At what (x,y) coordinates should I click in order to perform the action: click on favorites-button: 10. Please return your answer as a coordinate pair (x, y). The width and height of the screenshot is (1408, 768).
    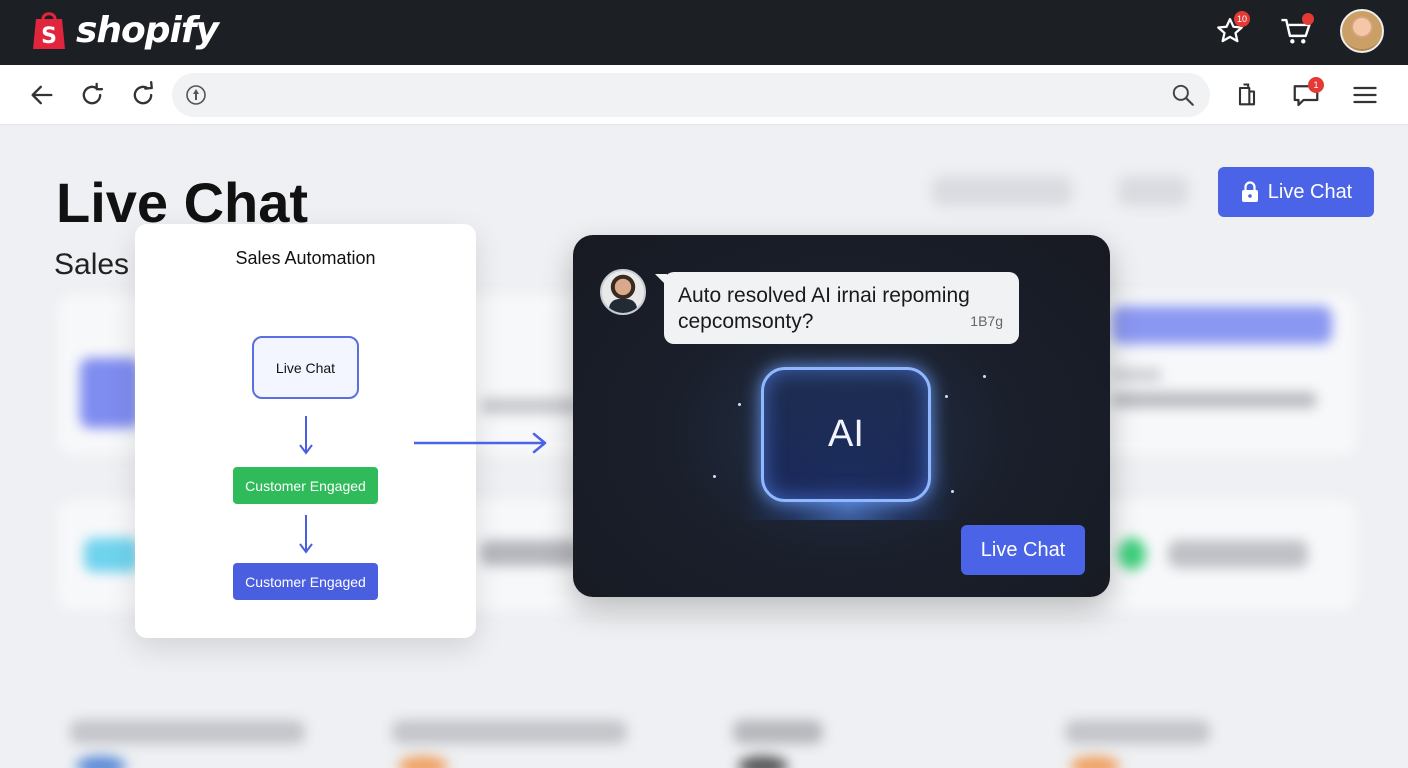
    Looking at the image, I should click on (1230, 31).